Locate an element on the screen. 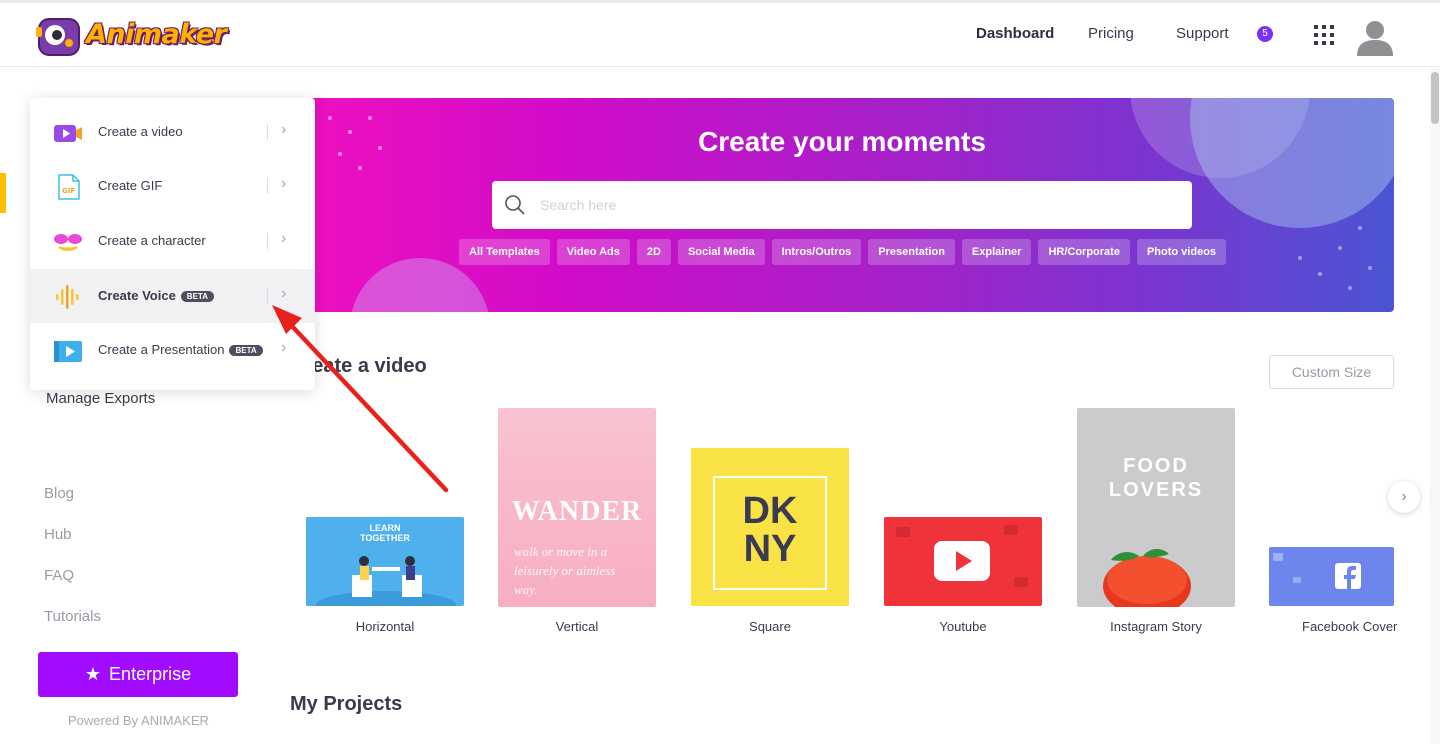  animaker-logo: Animaker is located at coordinates (130, 37).